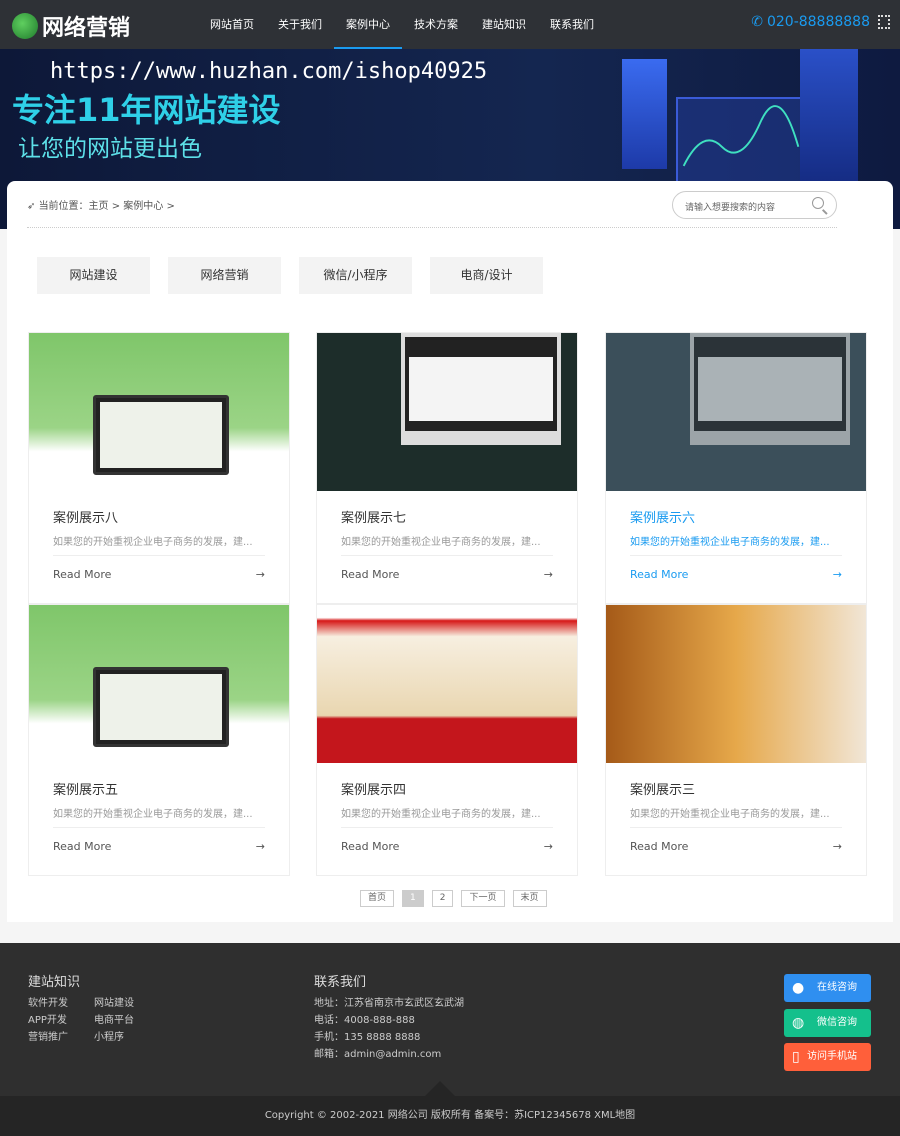  What do you see at coordinates (93, 275) in the screenshot?
I see `filter-website: 网站建设` at bounding box center [93, 275].